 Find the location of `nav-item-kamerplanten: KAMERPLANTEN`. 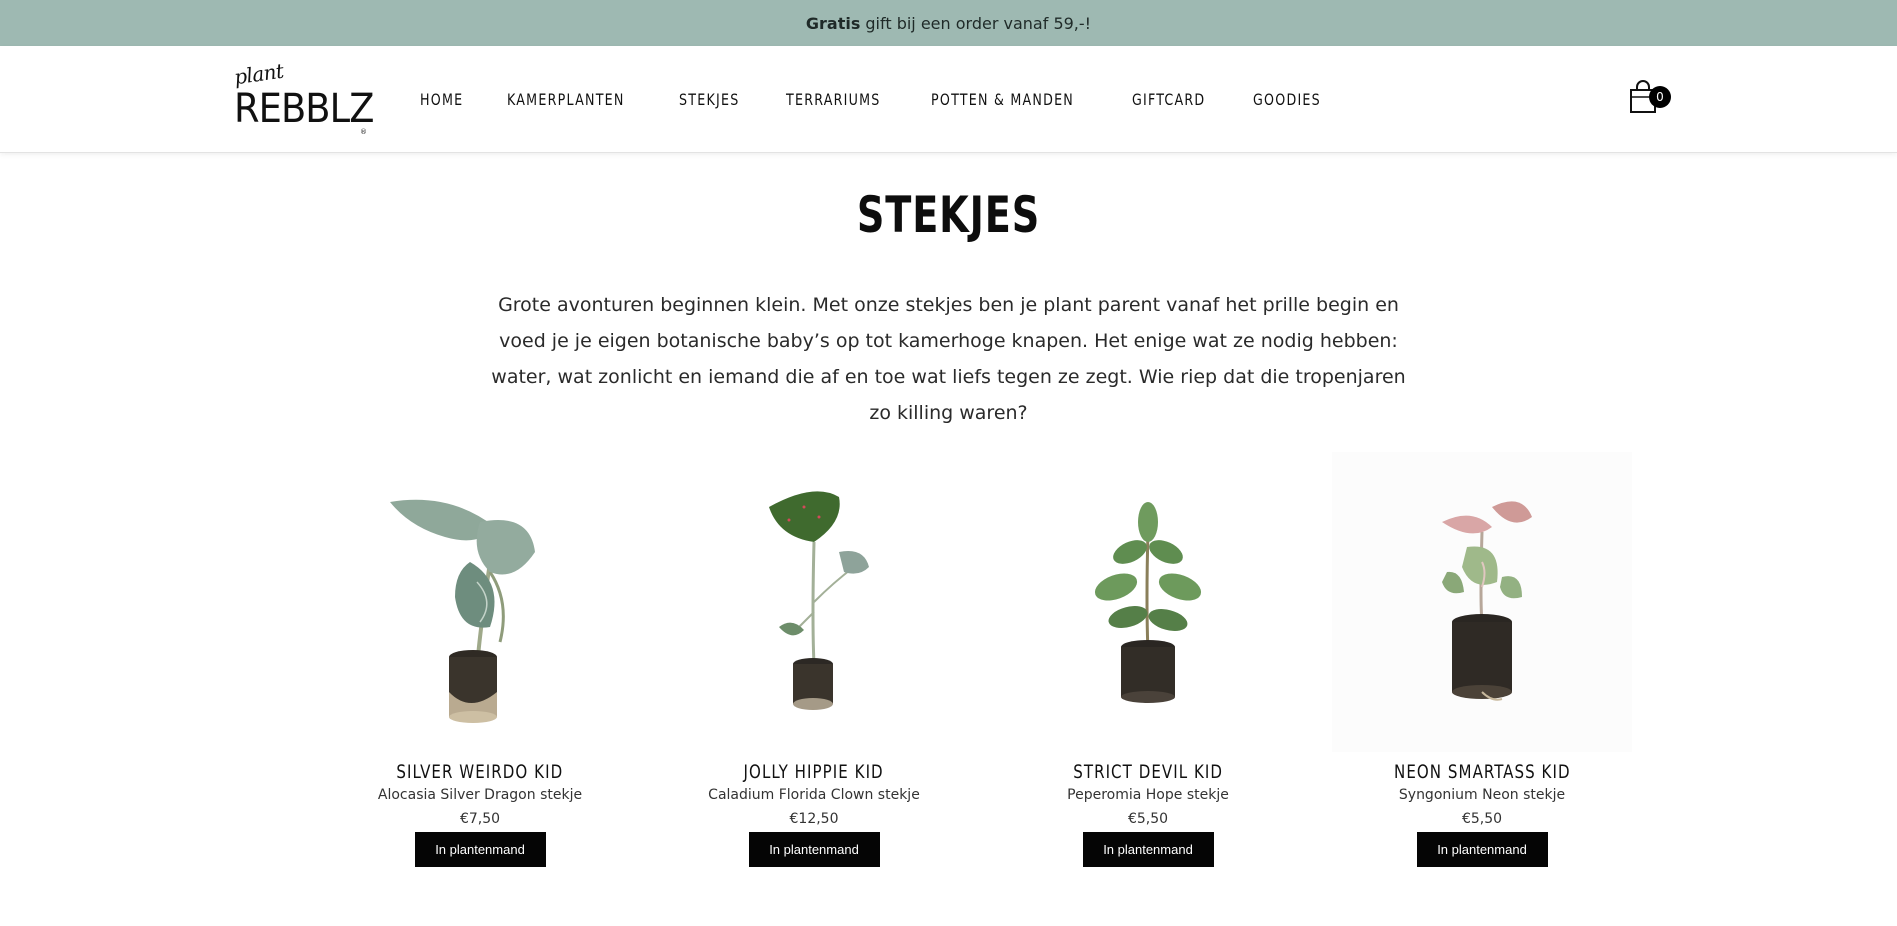

nav-item-kamerplanten: KAMERPLANTEN is located at coordinates (566, 99).